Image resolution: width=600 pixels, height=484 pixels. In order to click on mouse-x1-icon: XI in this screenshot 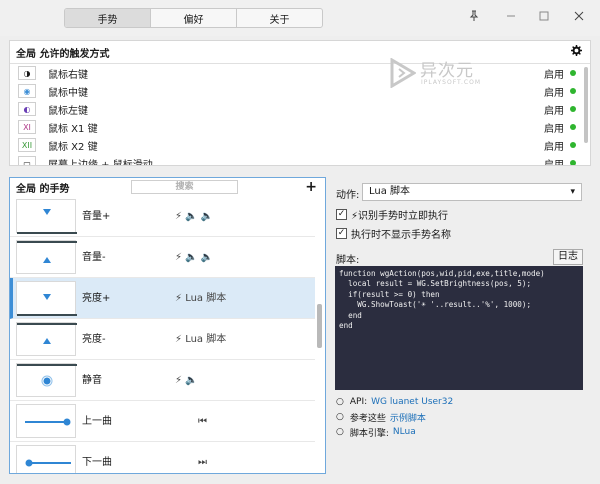, I will do `click(27, 127)`.